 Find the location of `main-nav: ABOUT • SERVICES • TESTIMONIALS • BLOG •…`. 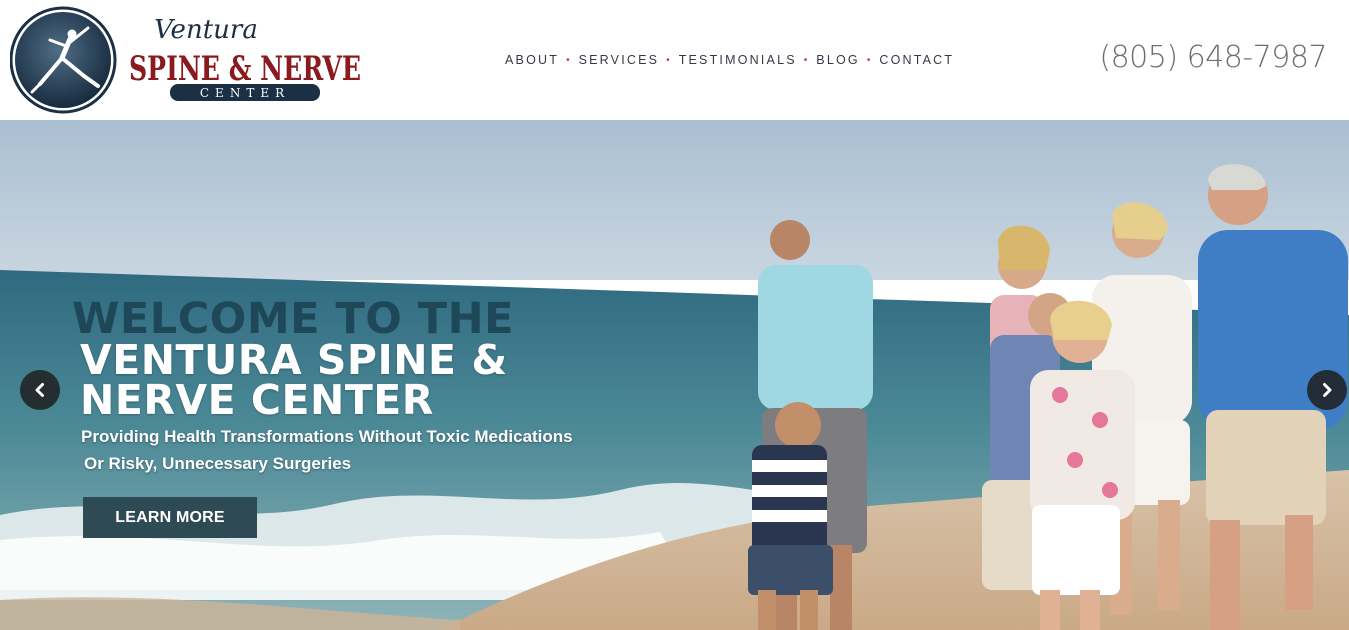

main-nav: ABOUT • SERVICES • TESTIMONIALS • BLOG •… is located at coordinates (729, 60).